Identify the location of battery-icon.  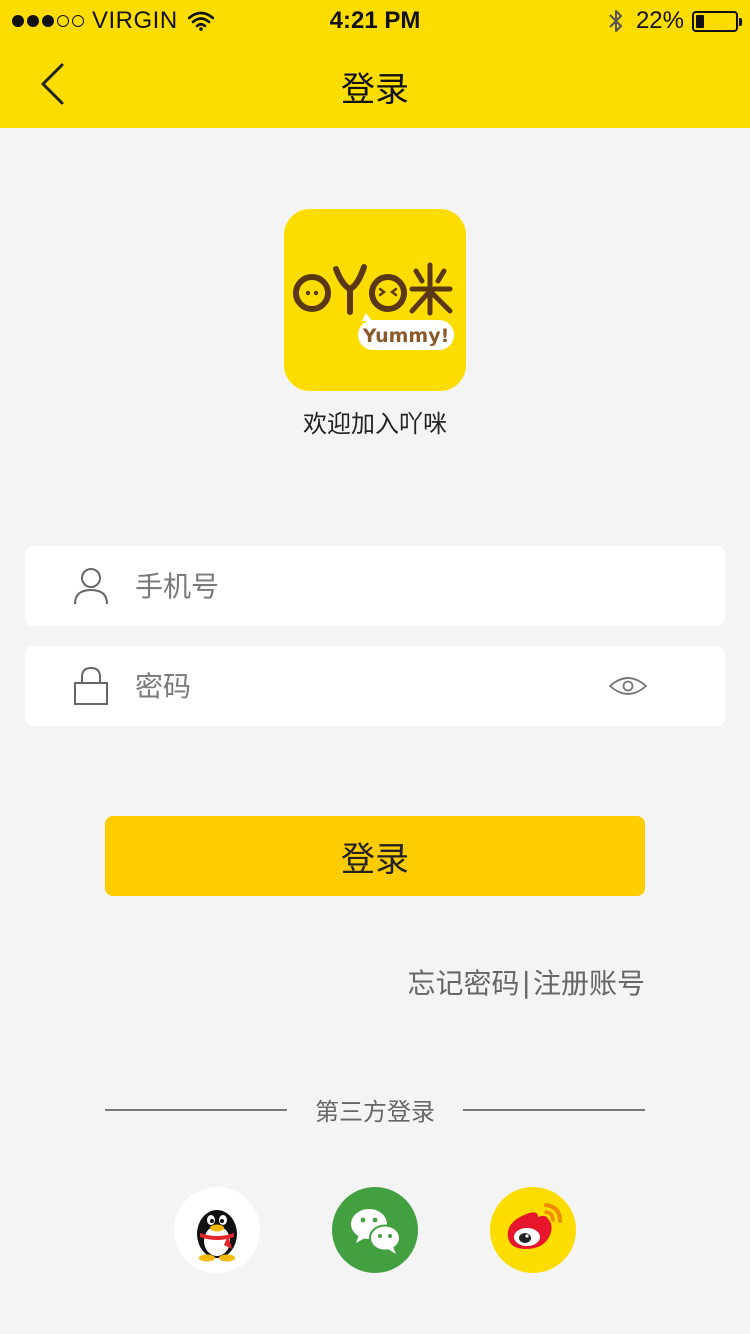
(717, 21).